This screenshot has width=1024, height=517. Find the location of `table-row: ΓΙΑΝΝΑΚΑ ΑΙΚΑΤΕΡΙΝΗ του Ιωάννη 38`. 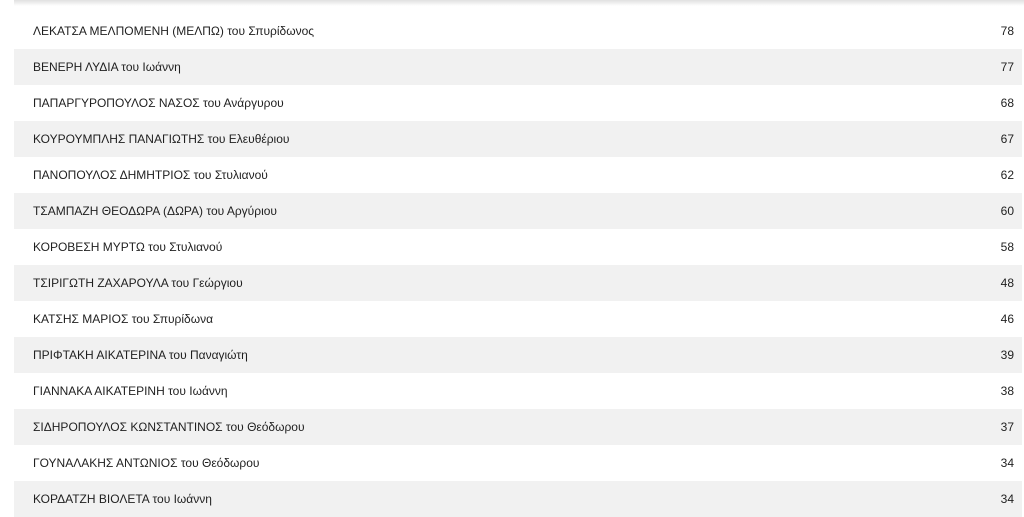

table-row: ΓΙΑΝΝΑΚΑ ΑΙΚΑΤΕΡΙΝΗ του Ιωάννη 38 is located at coordinates (518, 391).